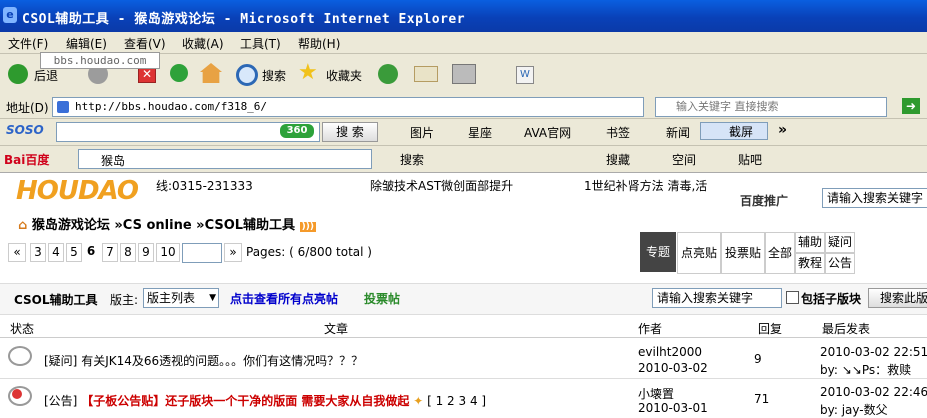 The width and height of the screenshot is (927, 418). Describe the element at coordinates (547, 132) in the screenshot. I see `soso-item-ava: AVA官网` at that location.